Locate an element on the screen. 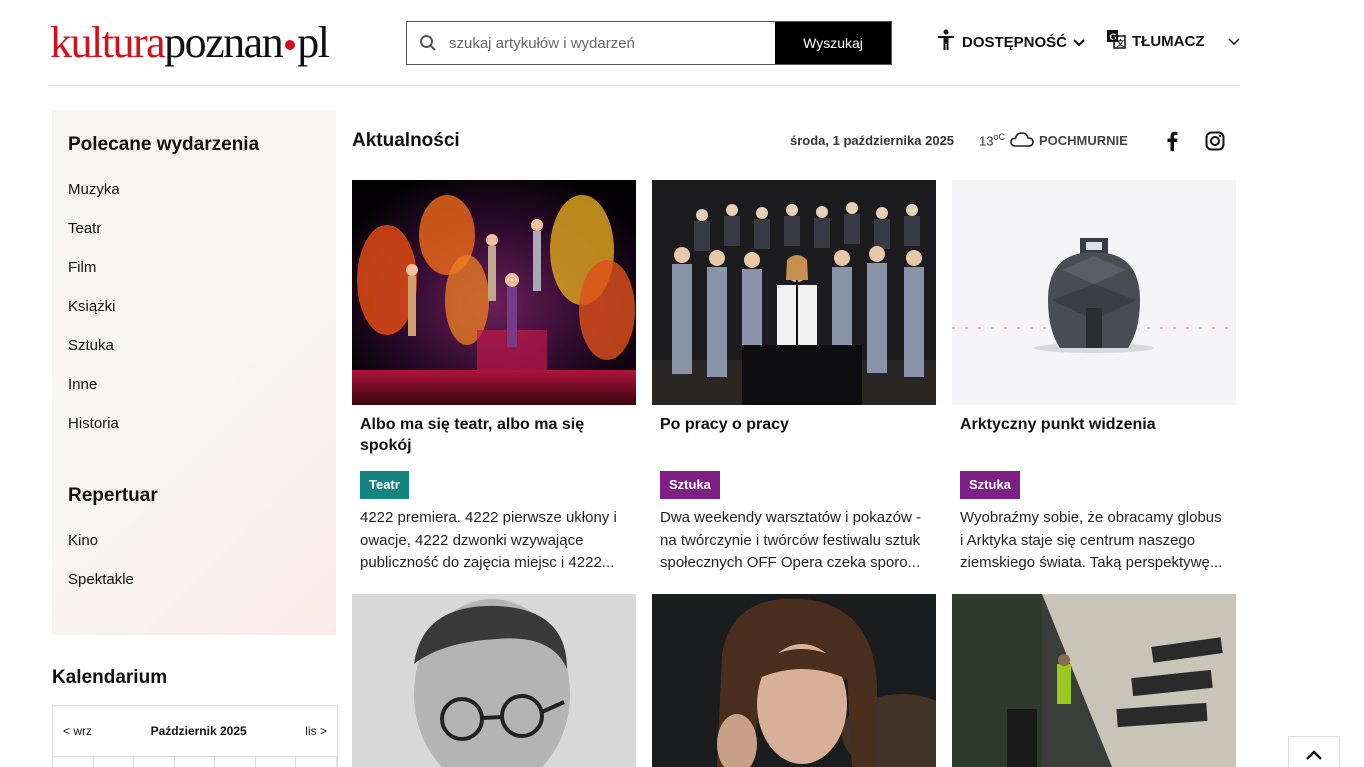 The width and height of the screenshot is (1364, 767). calendar-grid is located at coordinates (195, 761).